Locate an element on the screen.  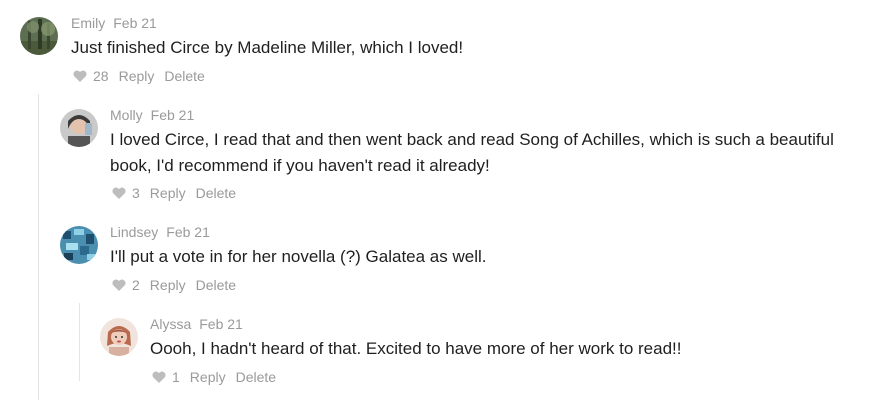
comment-meta: Emily Feb 21 is located at coordinates (114, 23).